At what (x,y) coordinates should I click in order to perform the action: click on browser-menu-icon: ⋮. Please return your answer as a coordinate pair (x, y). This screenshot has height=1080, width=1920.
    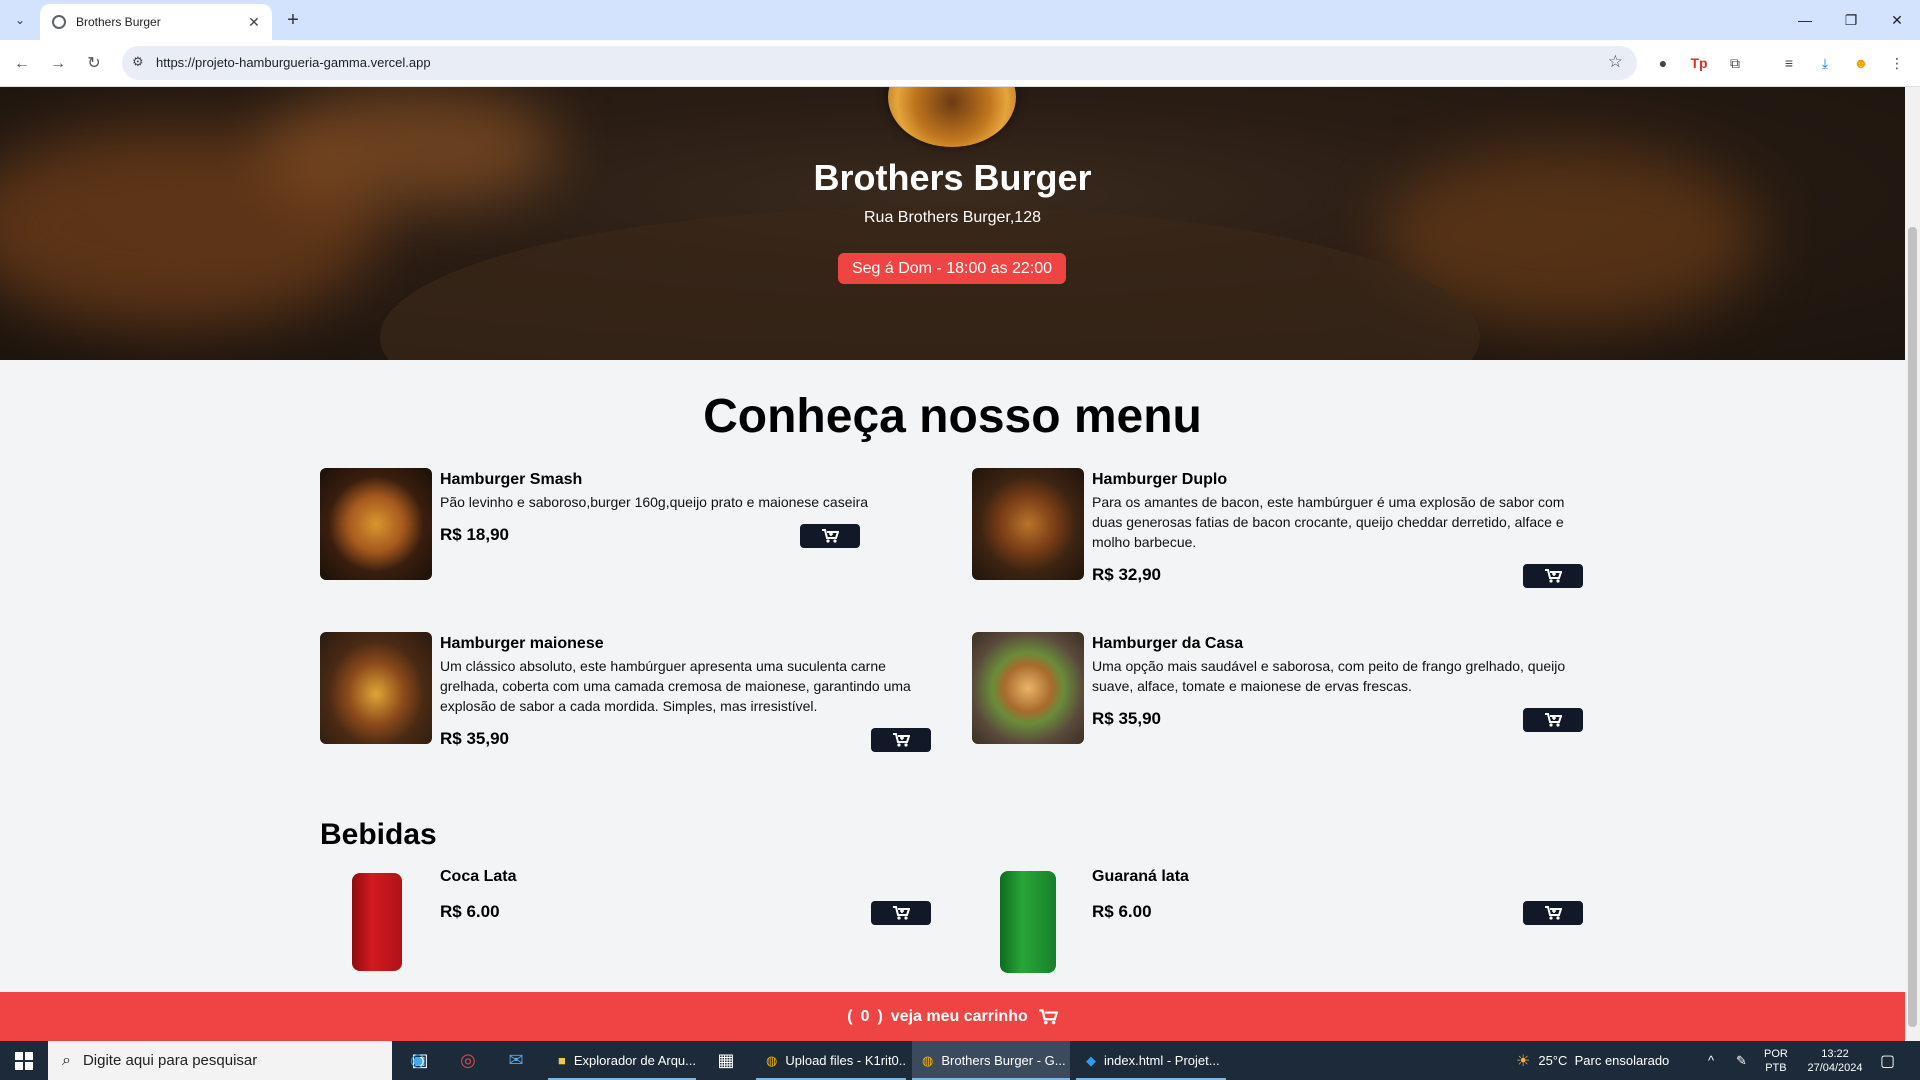
    Looking at the image, I should click on (1897, 63).